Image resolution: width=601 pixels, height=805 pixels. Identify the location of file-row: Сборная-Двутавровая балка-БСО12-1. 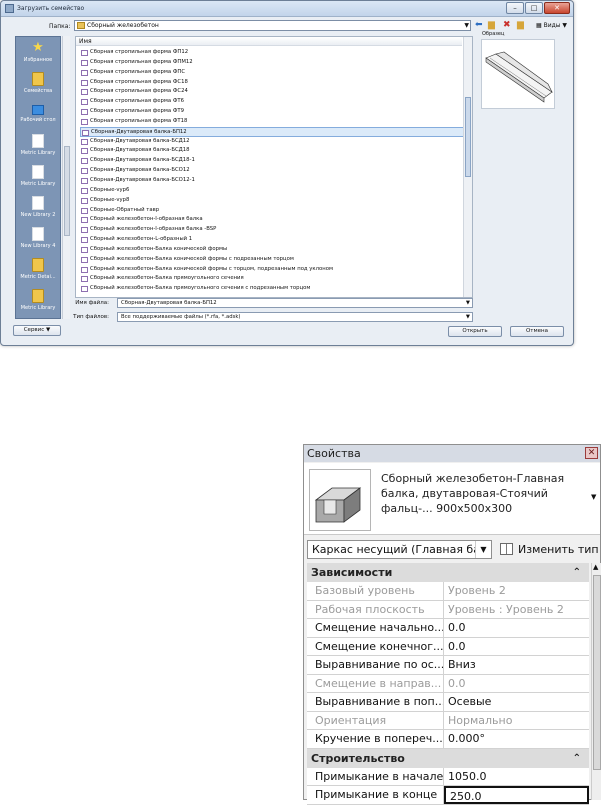
(272, 181).